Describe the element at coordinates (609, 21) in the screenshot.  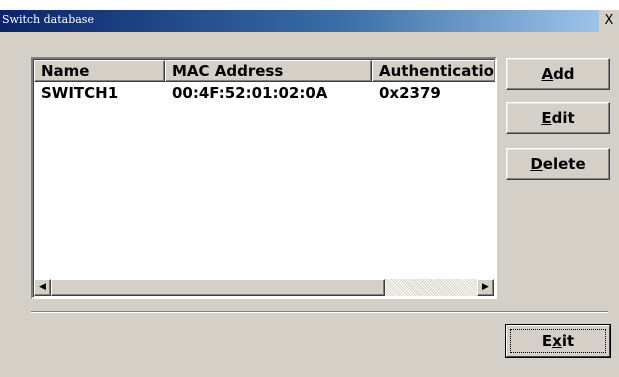
I see `close-icon: X` at that location.